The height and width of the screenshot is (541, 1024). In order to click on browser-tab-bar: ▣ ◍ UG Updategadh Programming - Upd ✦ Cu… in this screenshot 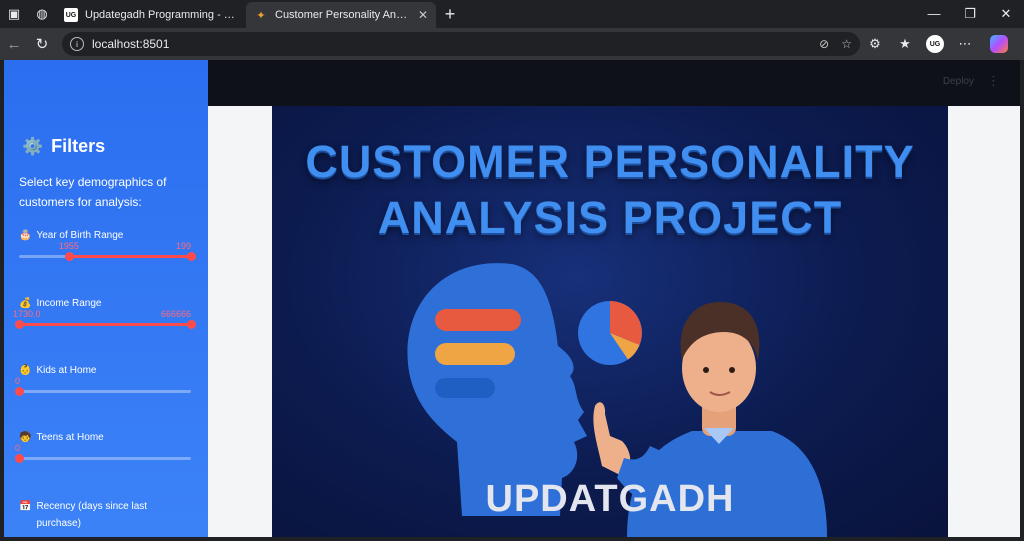, I will do `click(512, 14)`.